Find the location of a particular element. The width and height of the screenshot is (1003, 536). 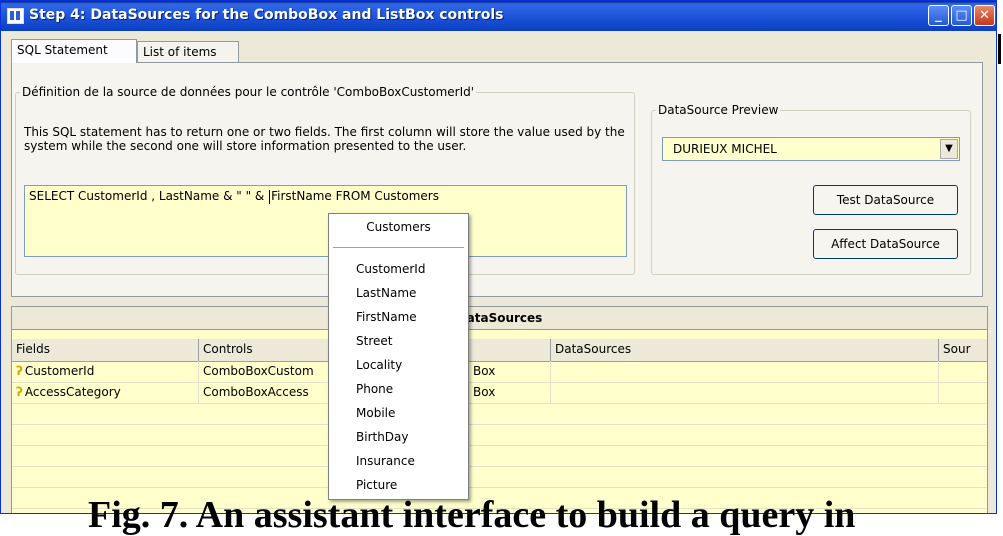

grid-caption: DataSources is located at coordinates (499, 318).